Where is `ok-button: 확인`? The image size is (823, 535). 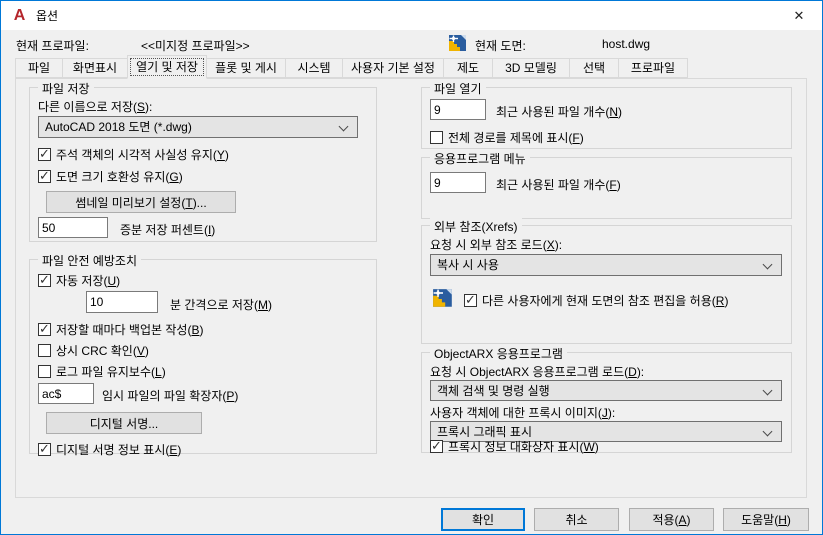 ok-button: 확인 is located at coordinates (483, 519).